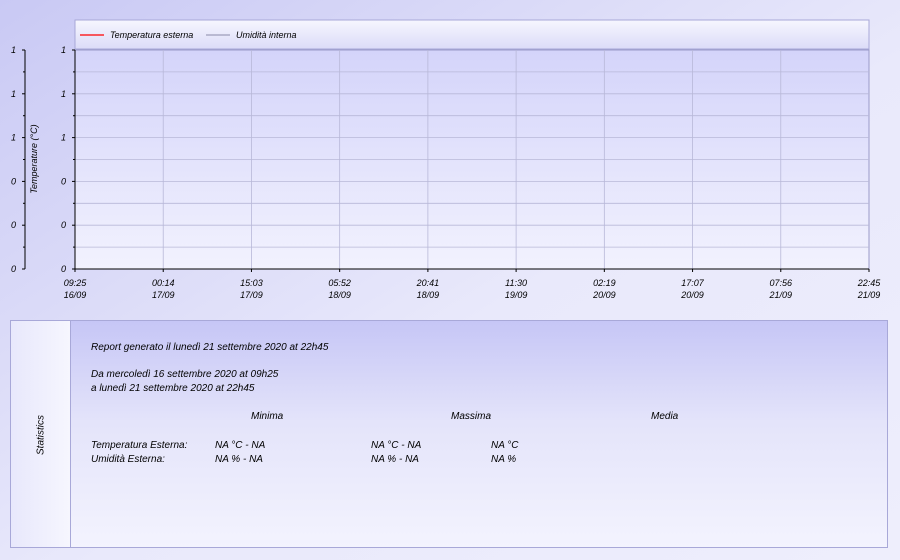 The height and width of the screenshot is (560, 900). Describe the element at coordinates (781, 283) in the screenshot. I see `x-tick-time: 07:56` at that location.